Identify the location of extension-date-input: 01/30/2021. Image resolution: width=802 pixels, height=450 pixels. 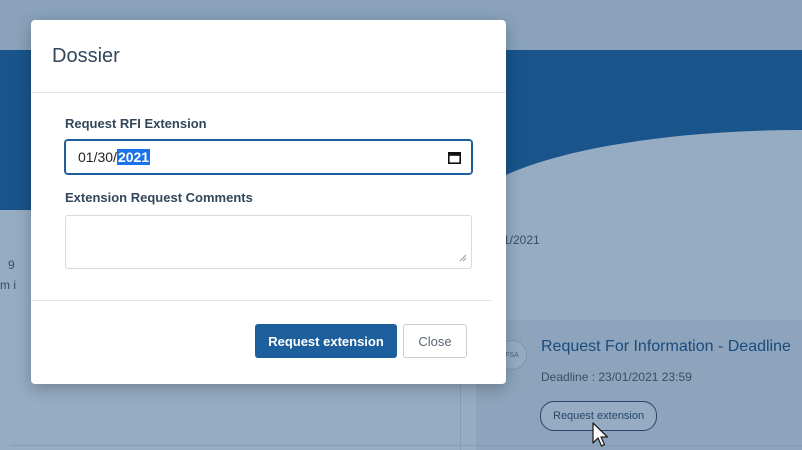
(268, 157).